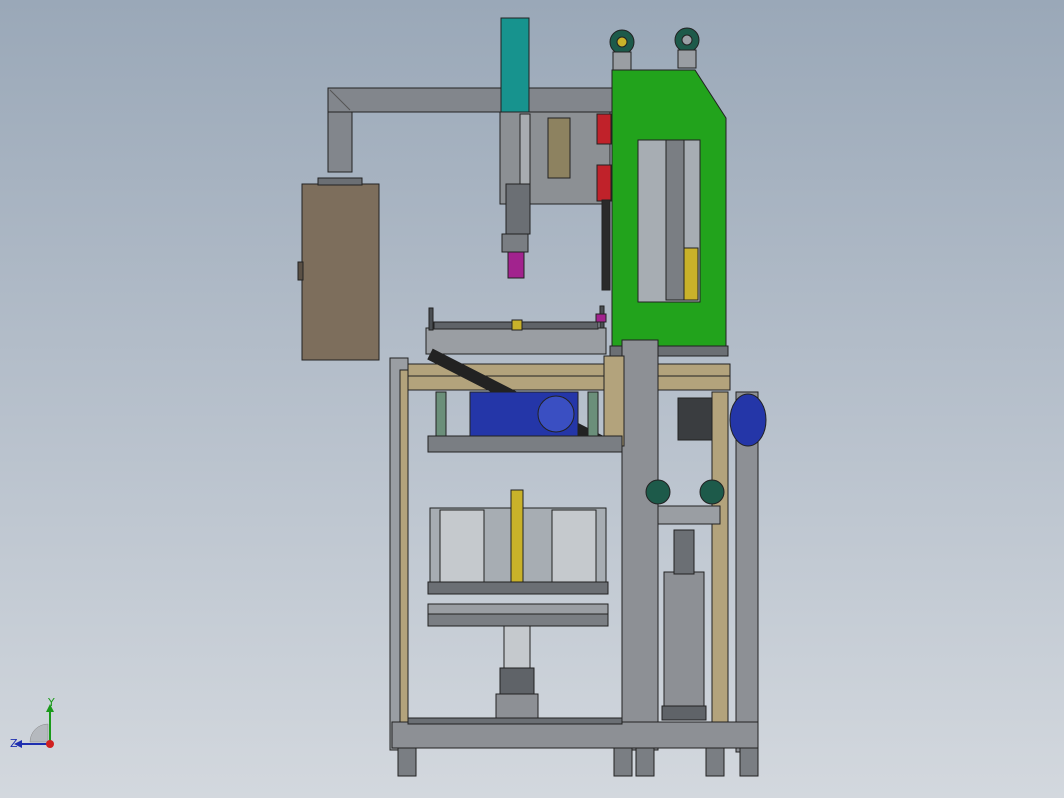 The image size is (1064, 798). I want to click on bottom-coupling, so click(517, 681).